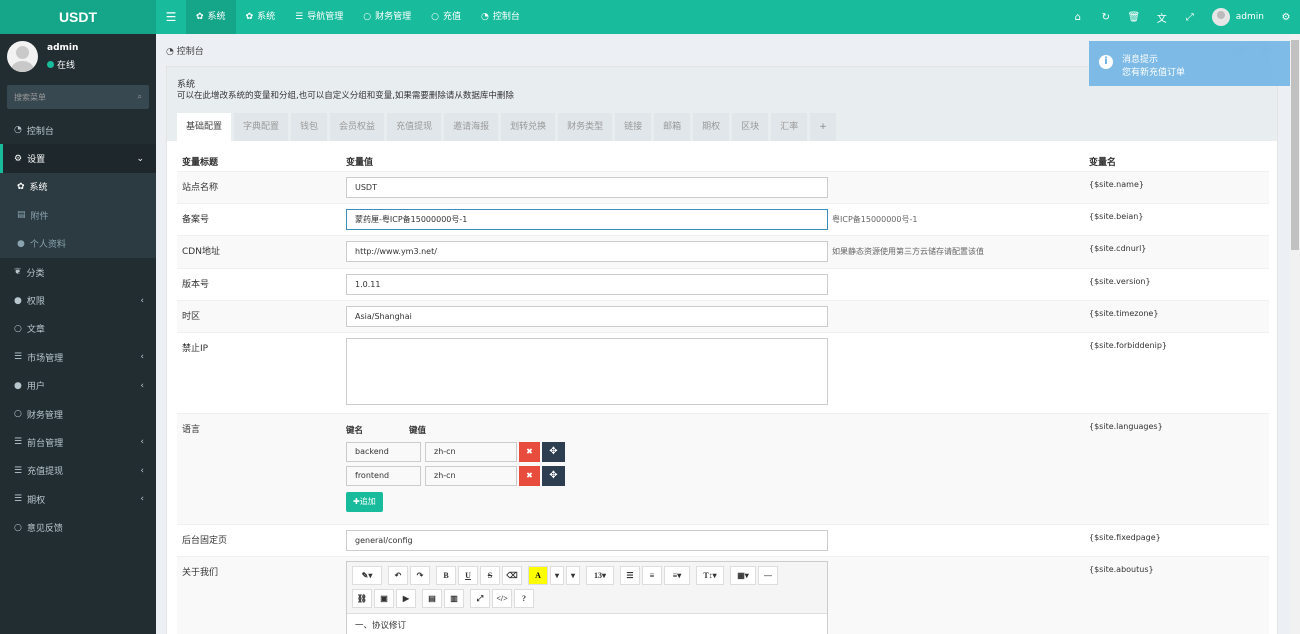  What do you see at coordinates (261, 17) in the screenshot?
I see `topnav-item-system-2: ✿ 系统` at bounding box center [261, 17].